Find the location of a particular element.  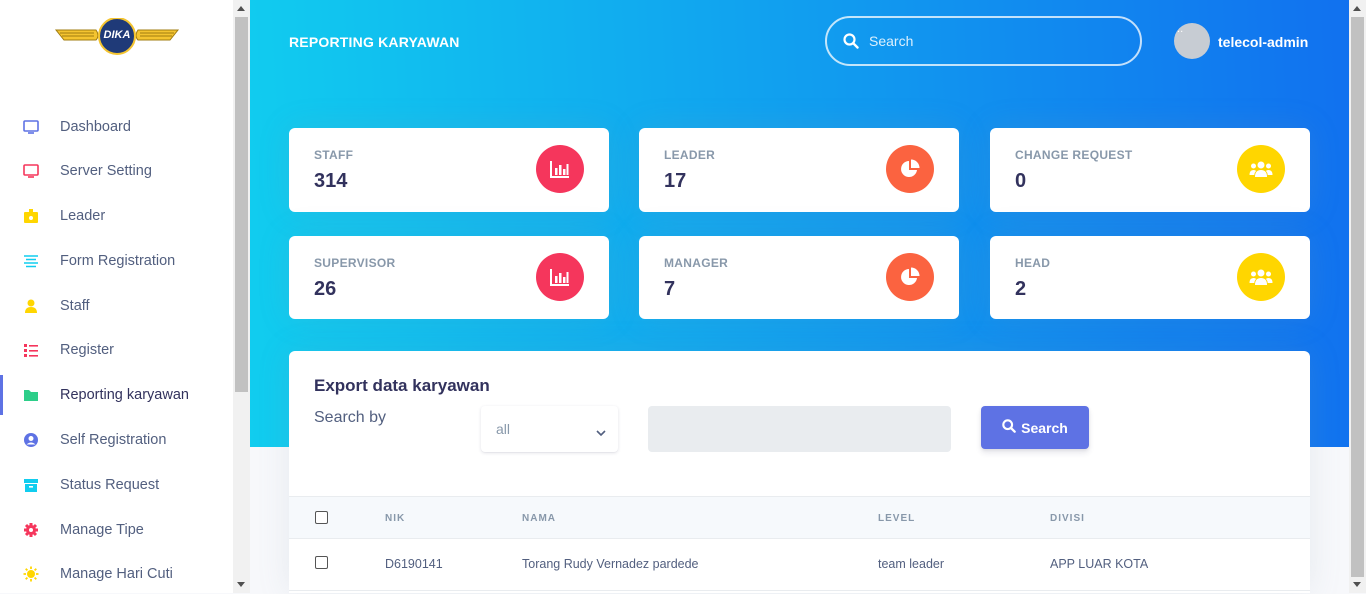

select-all-checkbox is located at coordinates (321, 517).